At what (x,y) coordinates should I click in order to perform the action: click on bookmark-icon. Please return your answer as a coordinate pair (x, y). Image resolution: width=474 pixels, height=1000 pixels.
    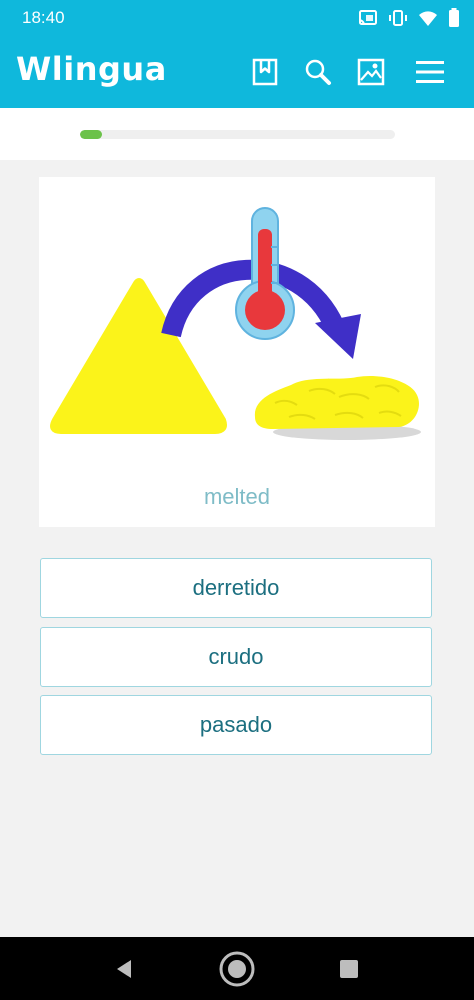
    Looking at the image, I should click on (265, 72).